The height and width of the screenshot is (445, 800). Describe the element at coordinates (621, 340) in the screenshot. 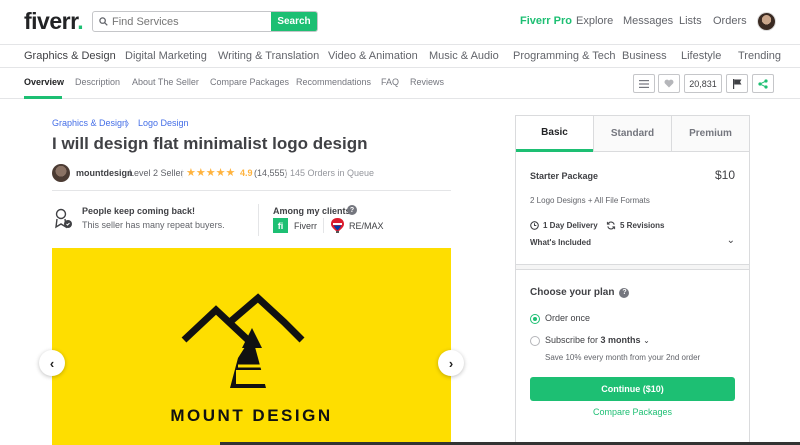

I see `subscribe-duration: 3 months` at that location.